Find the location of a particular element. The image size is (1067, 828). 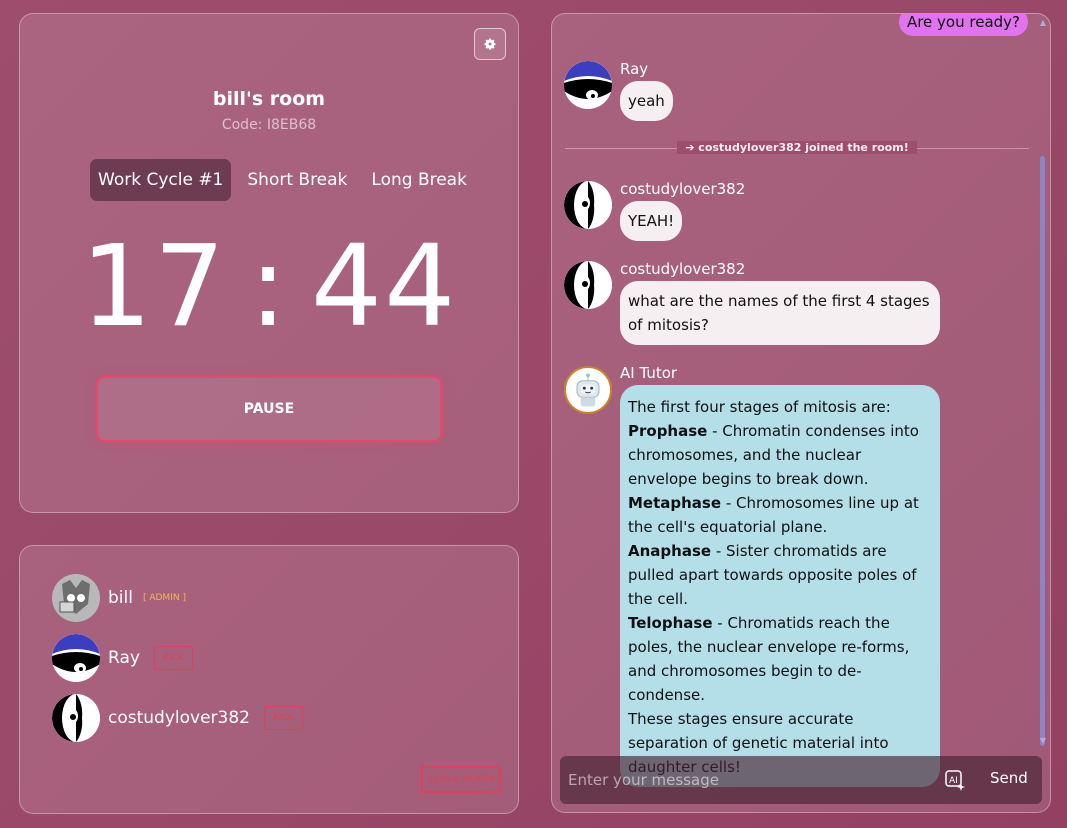

chat-scrollbar is located at coordinates (1042, 451).